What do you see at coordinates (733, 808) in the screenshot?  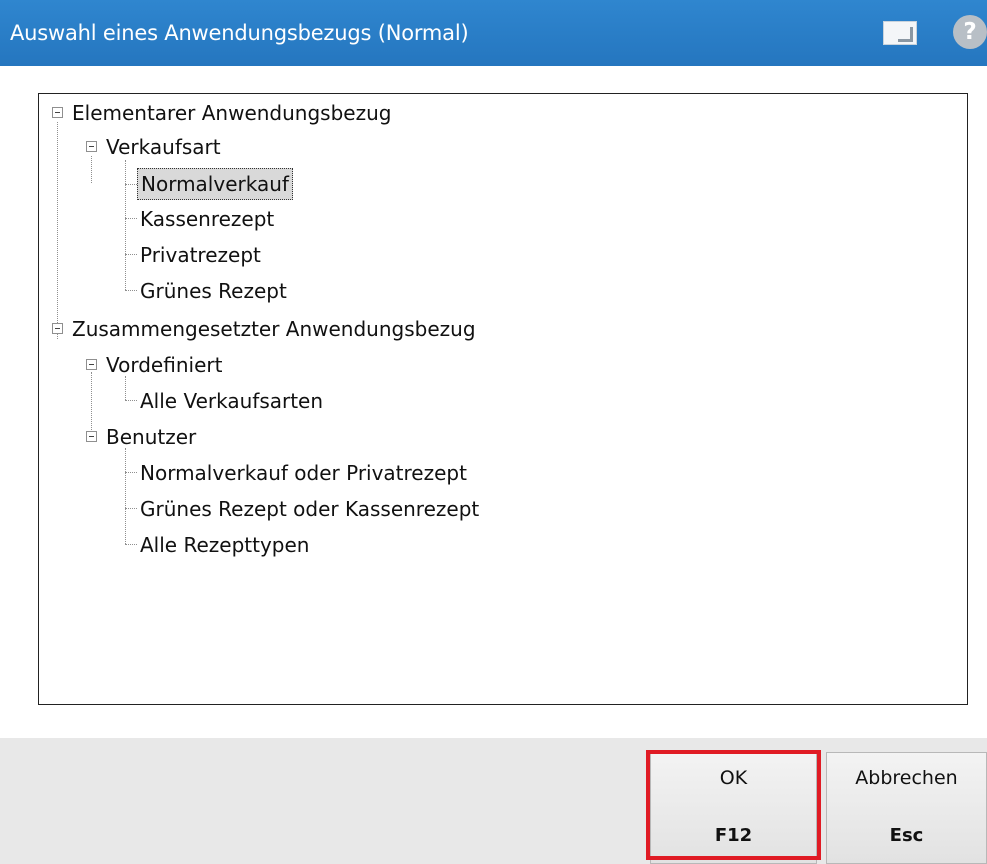 I see `ok-button: OK F12` at bounding box center [733, 808].